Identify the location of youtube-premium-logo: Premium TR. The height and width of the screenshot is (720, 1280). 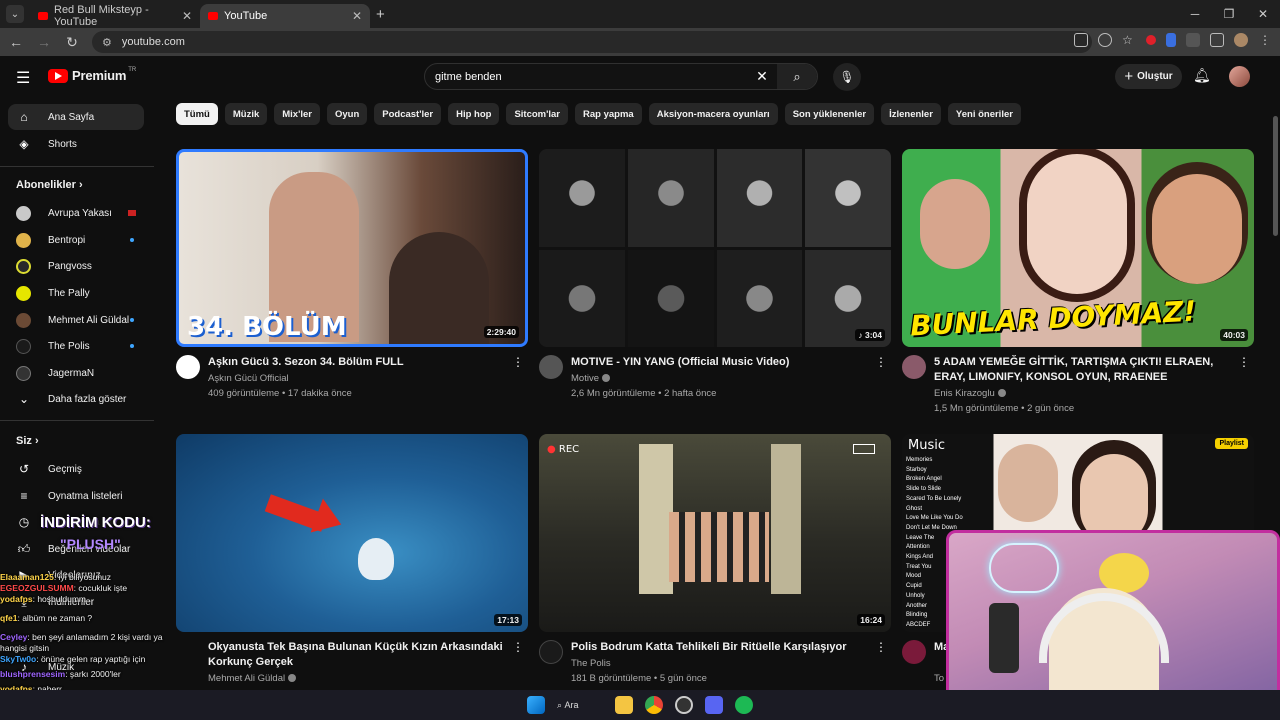
(92, 75).